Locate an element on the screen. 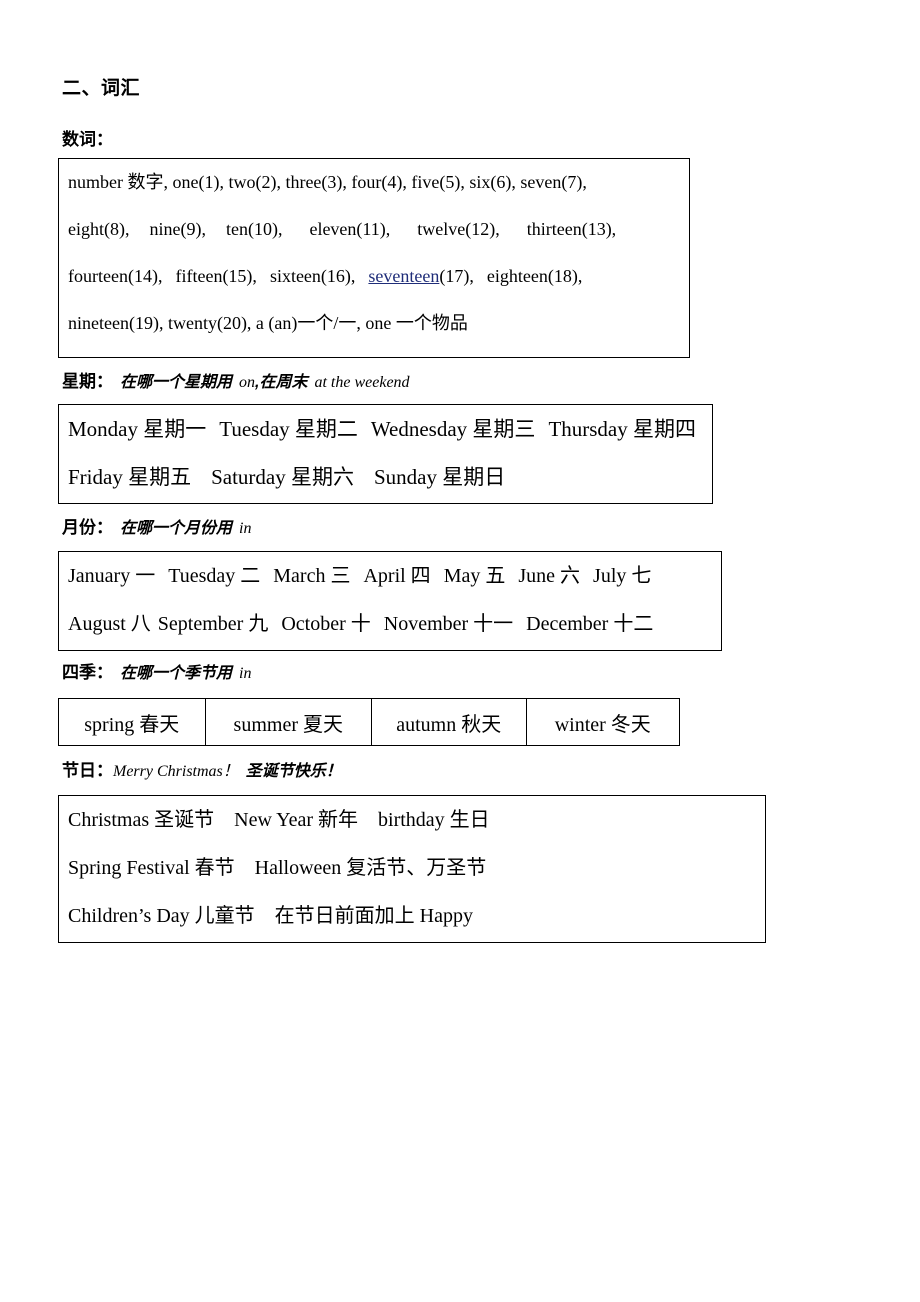  numerals-token: eleven(11), is located at coordinates (350, 229).